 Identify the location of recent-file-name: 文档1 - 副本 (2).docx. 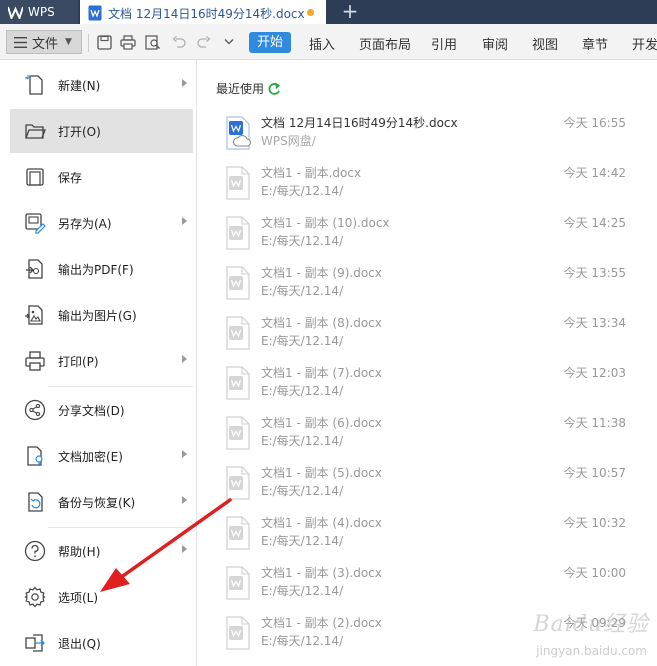
(321, 623).